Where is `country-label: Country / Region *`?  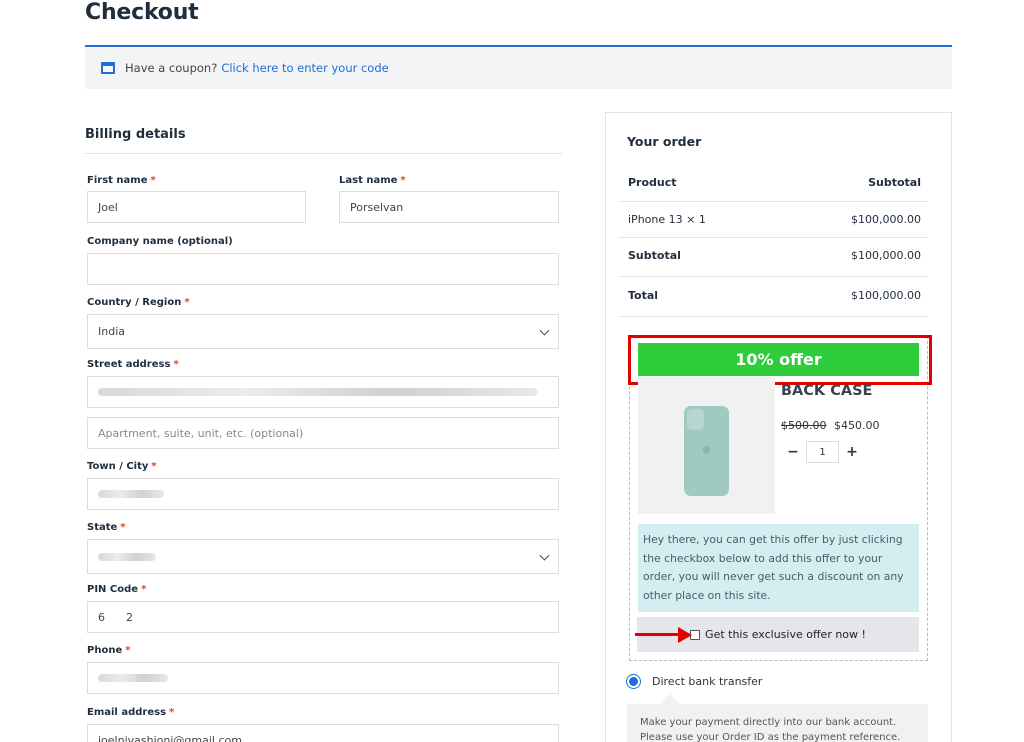 country-label: Country / Region * is located at coordinates (138, 302).